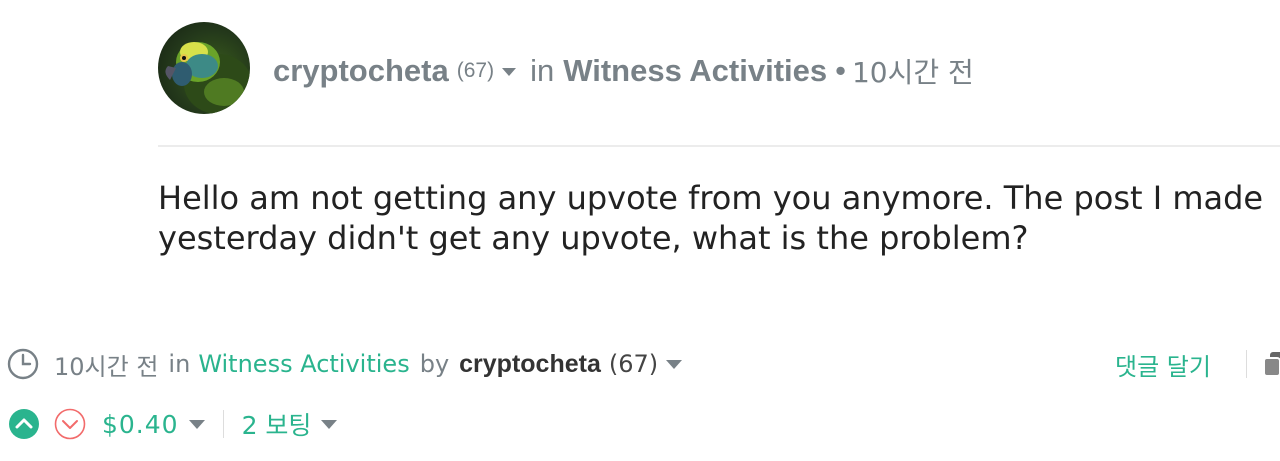 The width and height of the screenshot is (1280, 461). What do you see at coordinates (23, 364) in the screenshot?
I see `clock-icon` at bounding box center [23, 364].